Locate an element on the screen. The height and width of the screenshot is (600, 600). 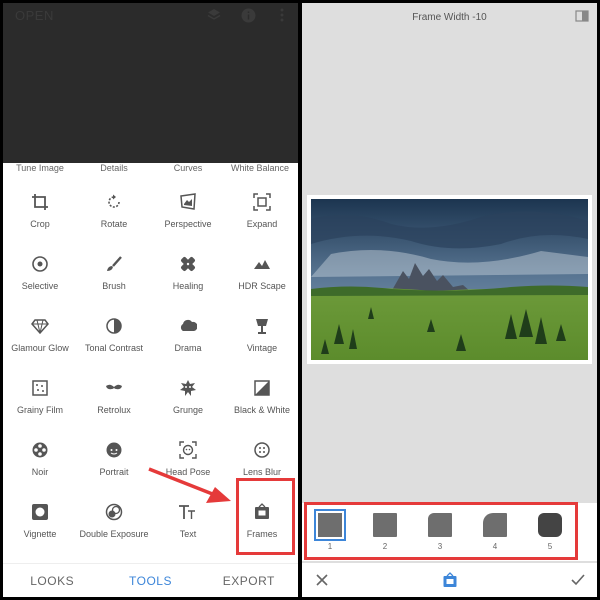
apply-checkmark-icon is located at coordinates (578, 580).